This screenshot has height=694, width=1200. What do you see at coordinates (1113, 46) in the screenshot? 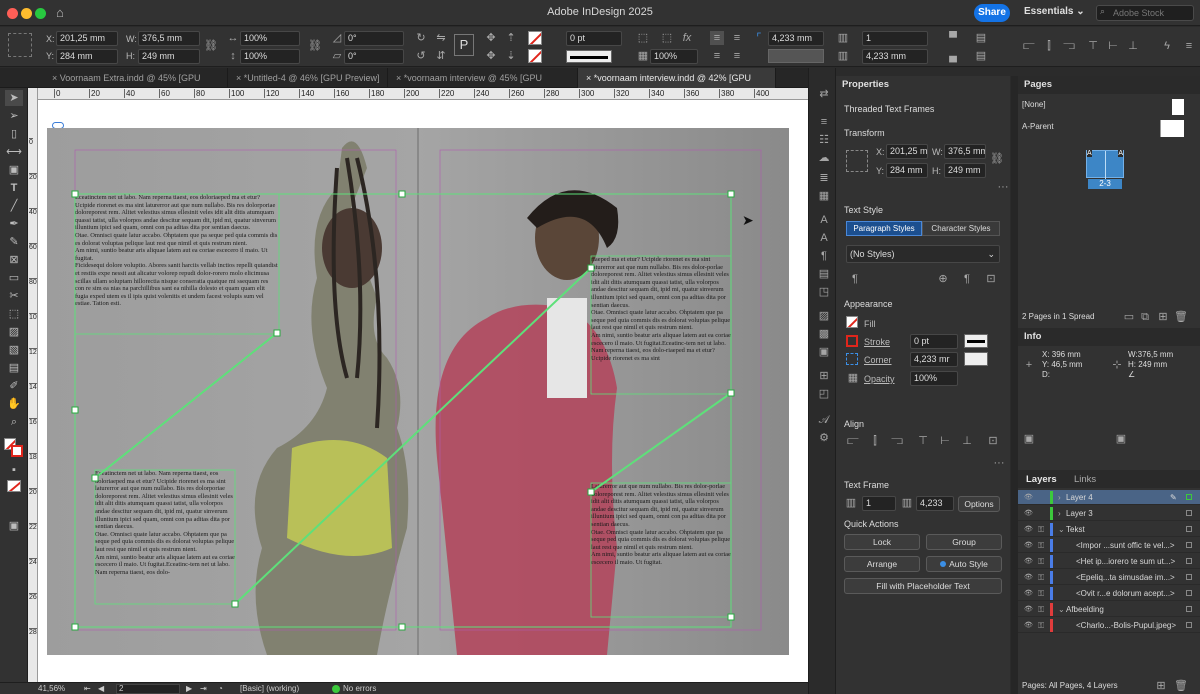
I see `align-vertical-centers-icon: ⊢` at bounding box center [1113, 46].